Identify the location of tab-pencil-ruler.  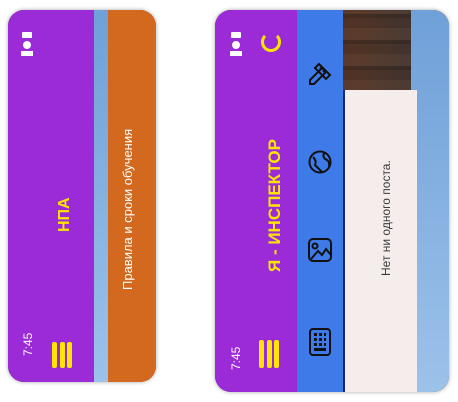
(320, 74).